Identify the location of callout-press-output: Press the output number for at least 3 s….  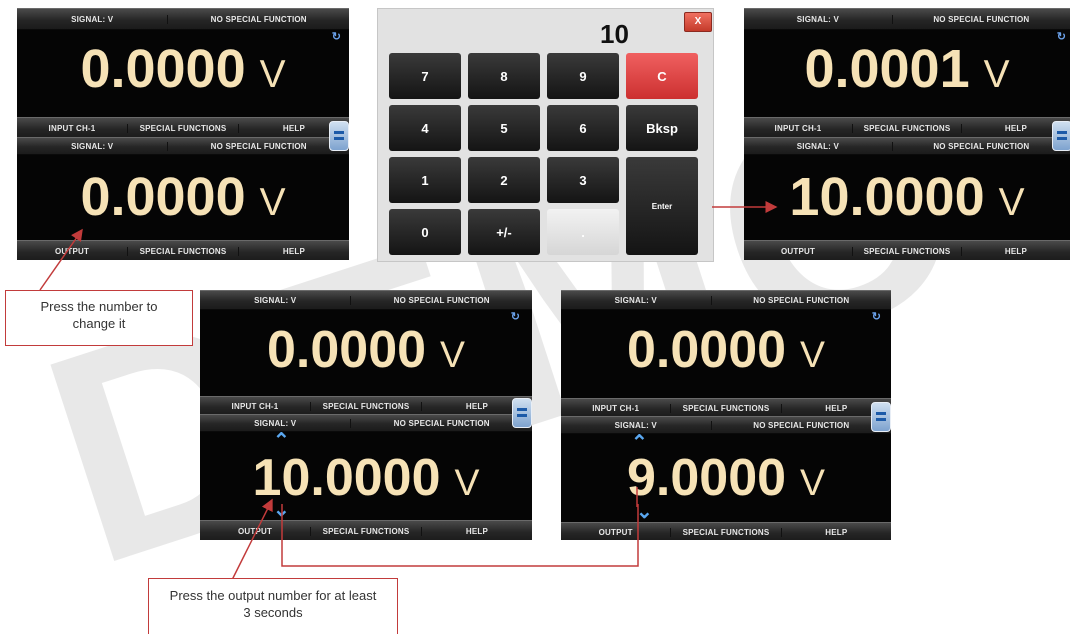
(273, 606).